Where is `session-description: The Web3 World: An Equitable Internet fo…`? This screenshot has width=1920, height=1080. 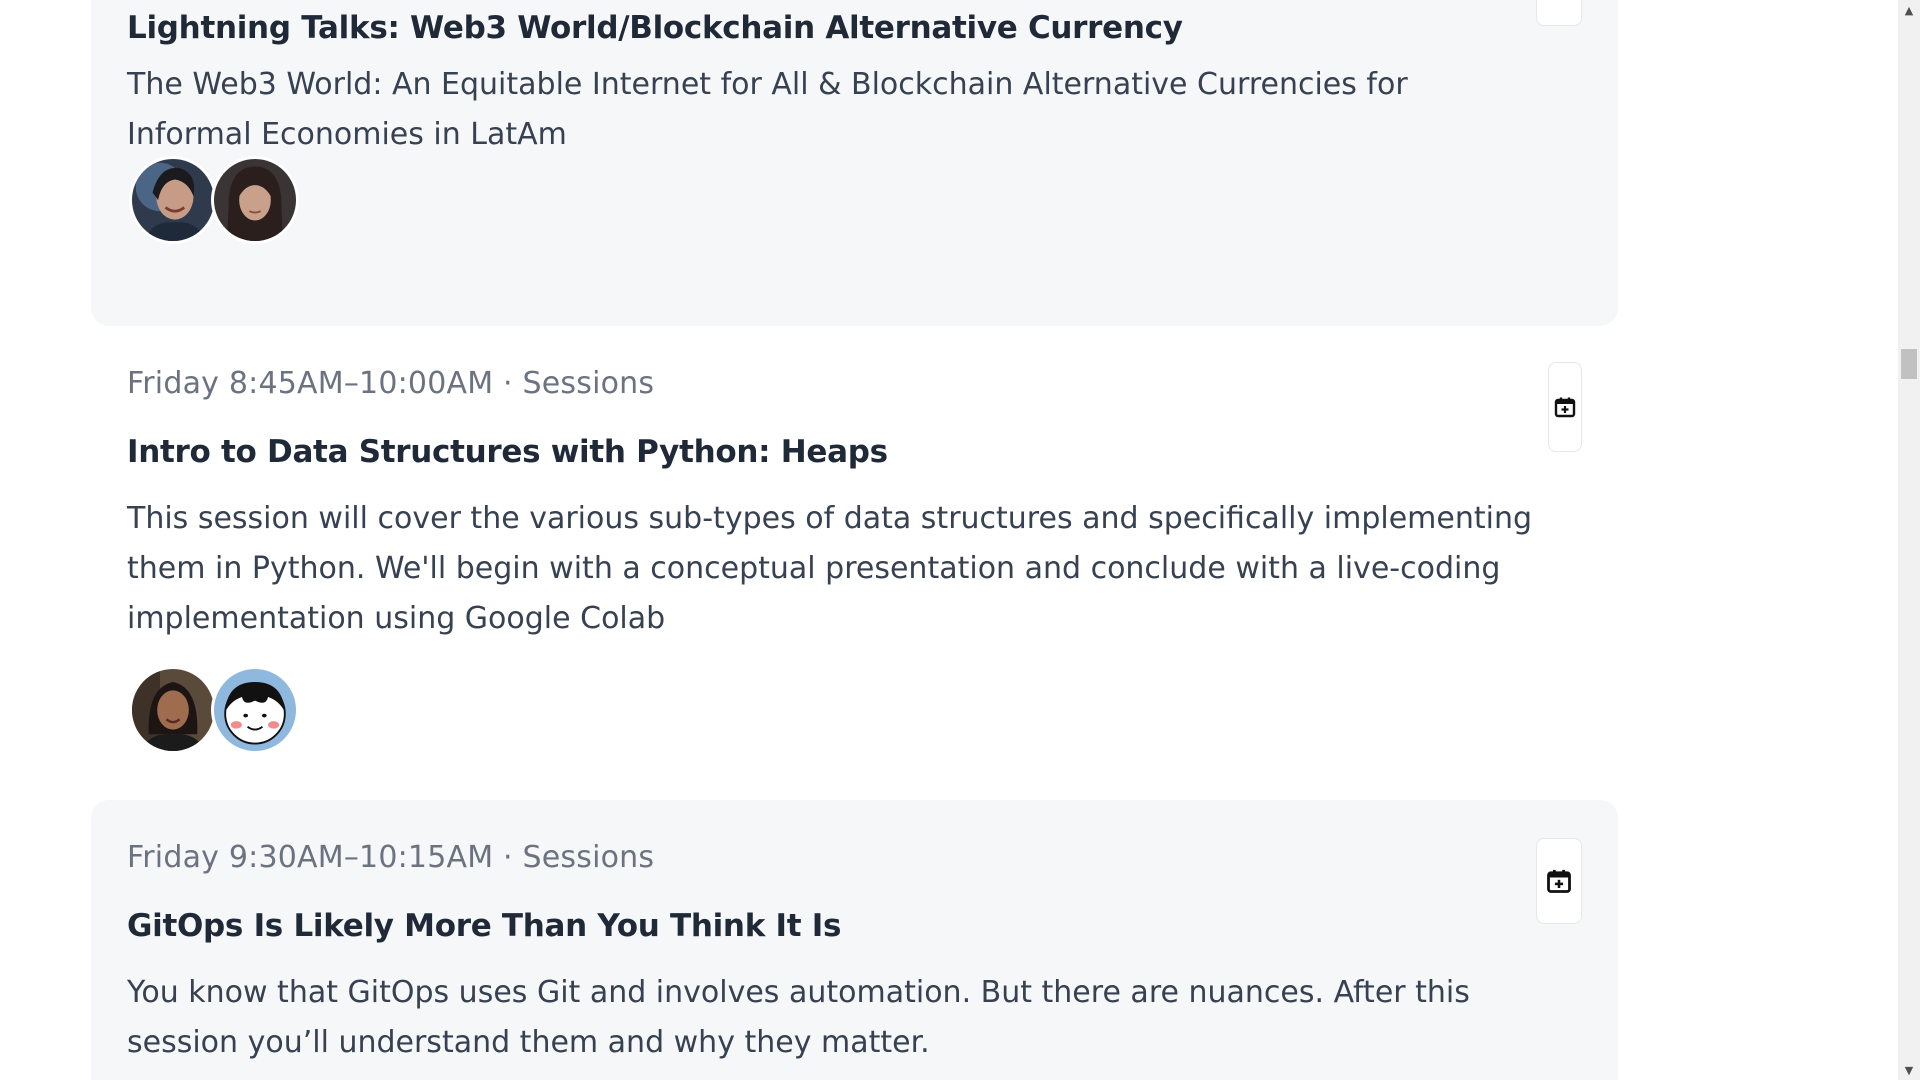 session-description: The Web3 World: An Equitable Internet fo… is located at coordinates (767, 109).